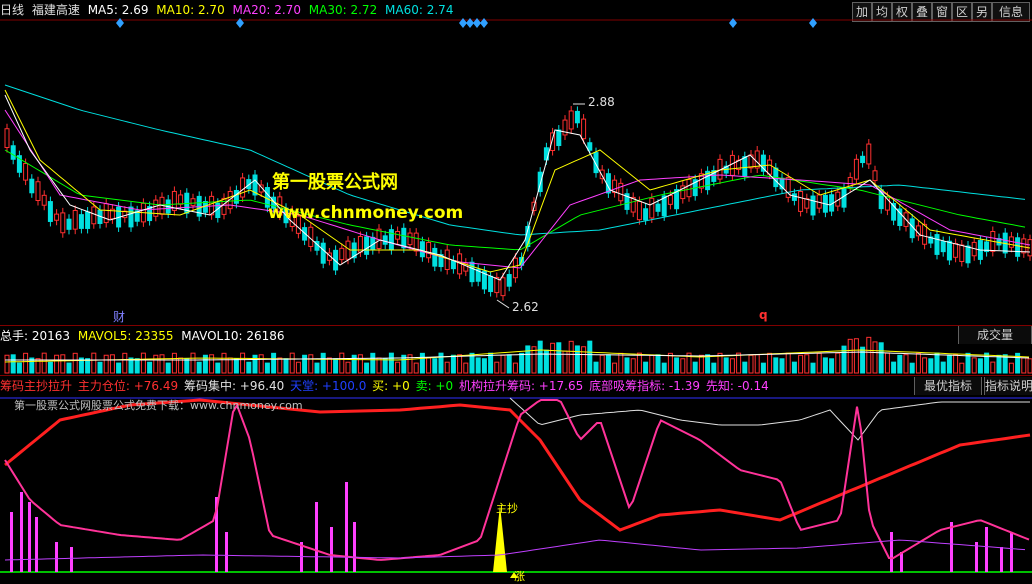 The image size is (1032, 584). Describe the element at coordinates (234, 386) in the screenshot. I see `chip-concentration-label: 筹码集中: +96.40` at that location.